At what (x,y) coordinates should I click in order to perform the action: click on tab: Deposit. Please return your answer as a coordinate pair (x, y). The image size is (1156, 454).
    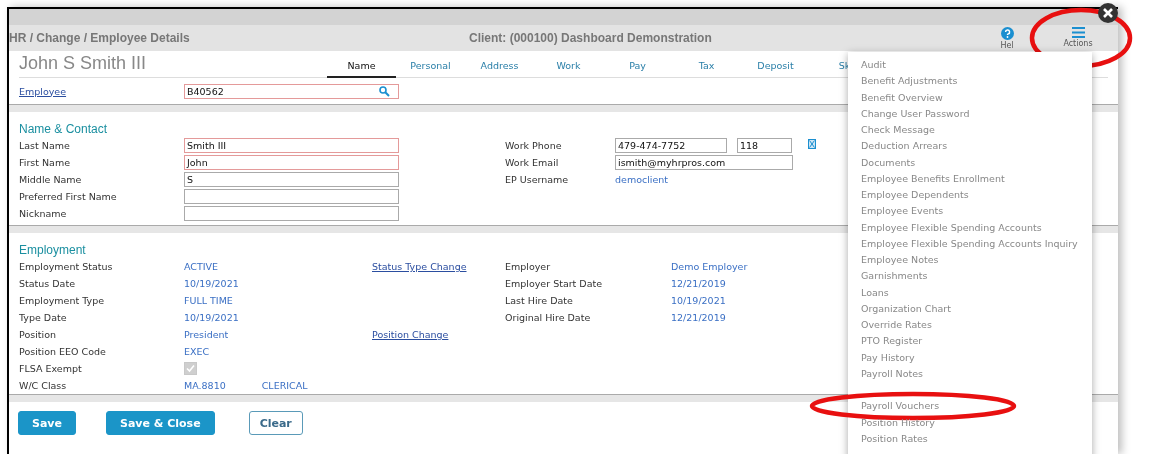
    Looking at the image, I should click on (775, 69).